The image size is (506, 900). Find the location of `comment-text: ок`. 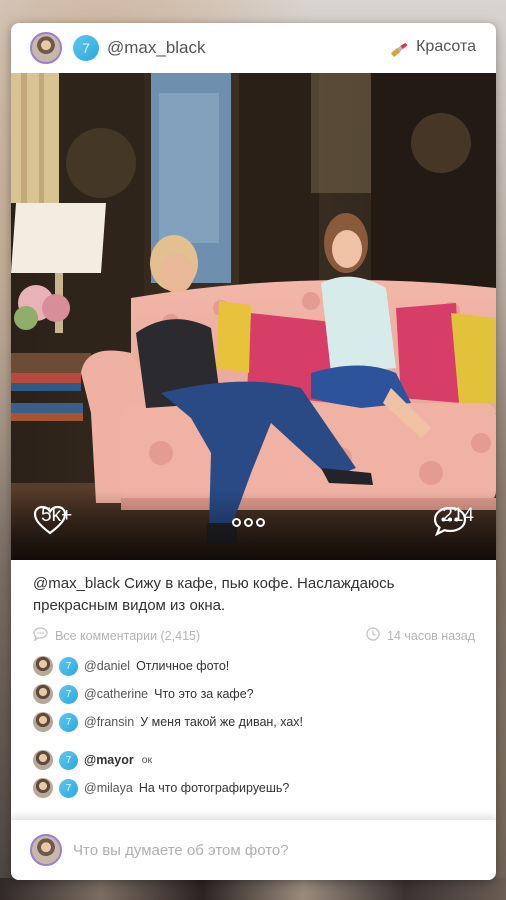

comment-text: ок is located at coordinates (147, 760).